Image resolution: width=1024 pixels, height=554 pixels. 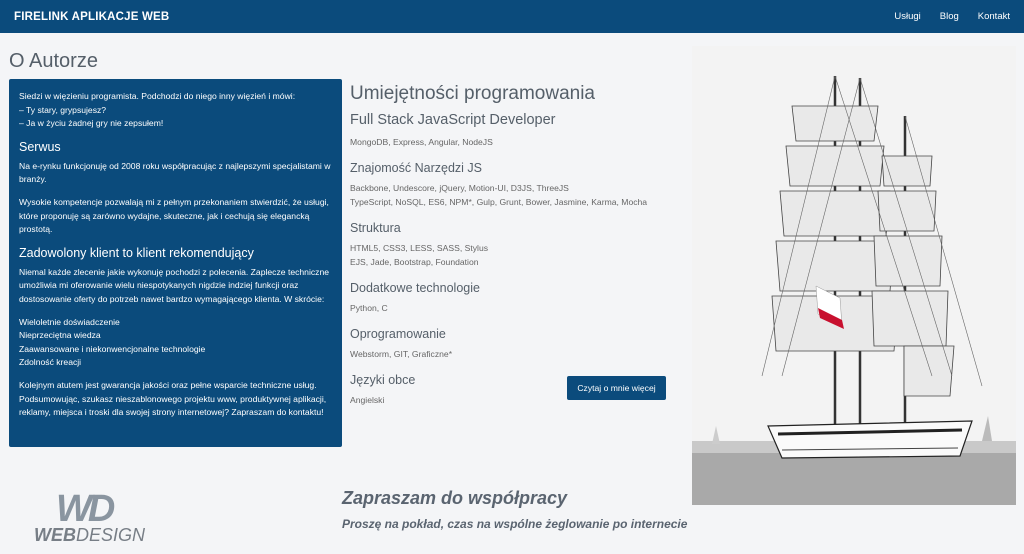 I want to click on struct-line-2: EJS, Jade, Bootstrap, Foundation, so click(x=414, y=262).